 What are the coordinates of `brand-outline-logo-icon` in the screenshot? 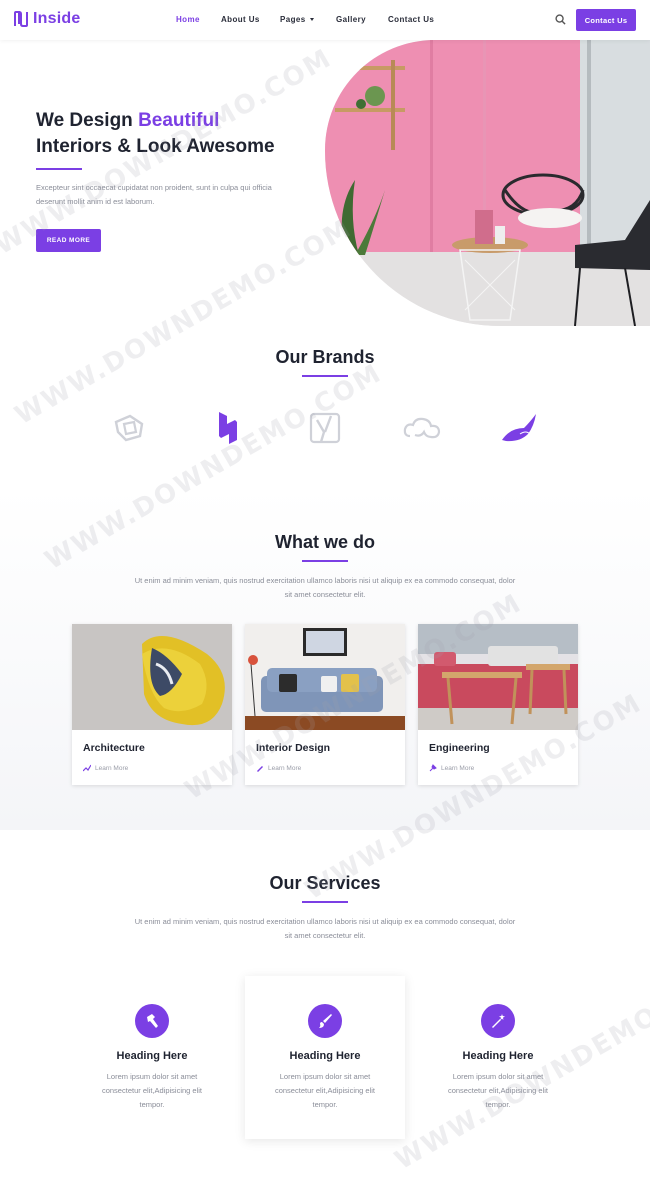 It's located at (129, 428).